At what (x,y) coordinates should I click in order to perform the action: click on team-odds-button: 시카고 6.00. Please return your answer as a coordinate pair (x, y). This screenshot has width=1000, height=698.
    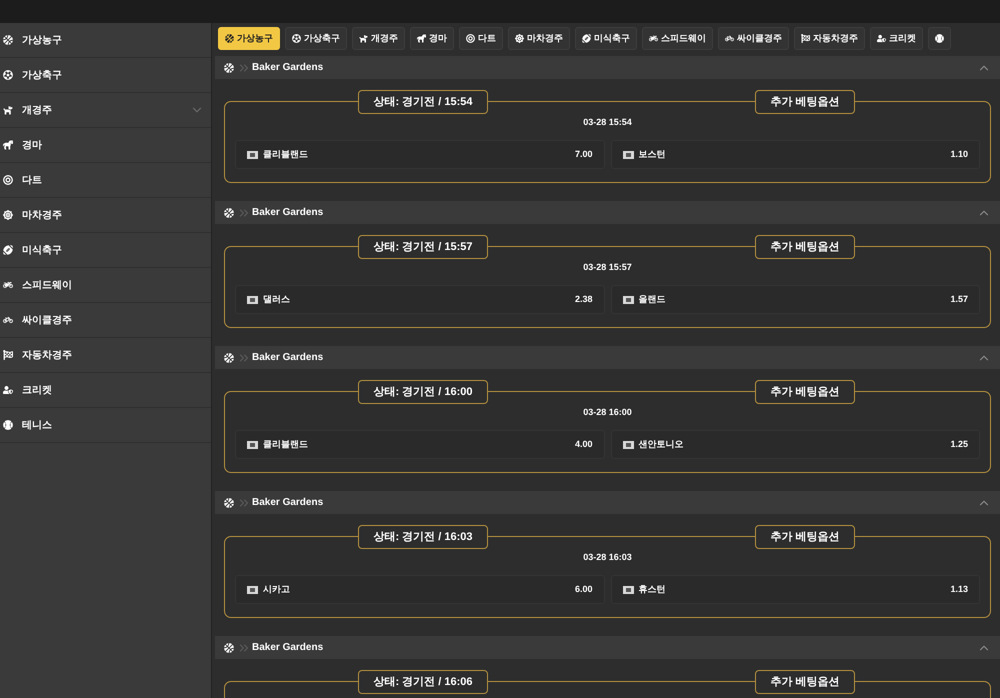
    Looking at the image, I should click on (419, 589).